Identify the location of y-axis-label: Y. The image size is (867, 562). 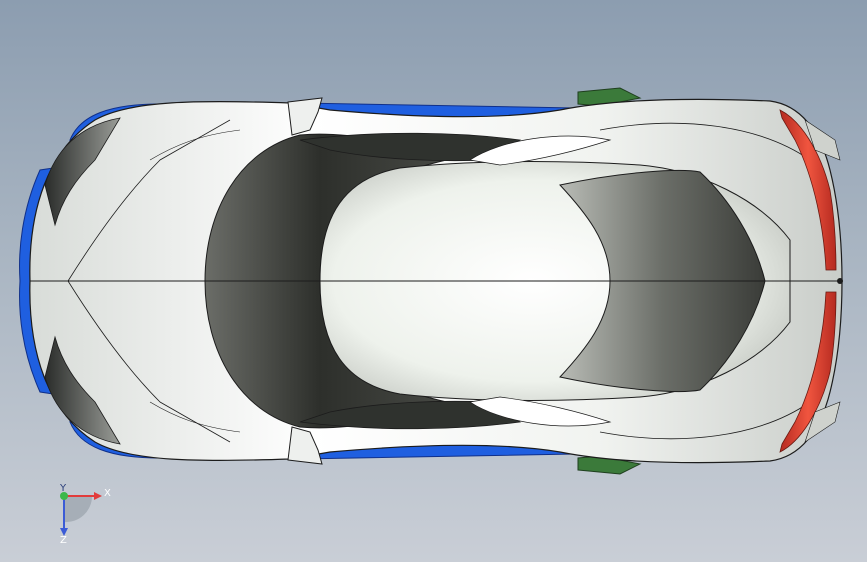
(63, 488).